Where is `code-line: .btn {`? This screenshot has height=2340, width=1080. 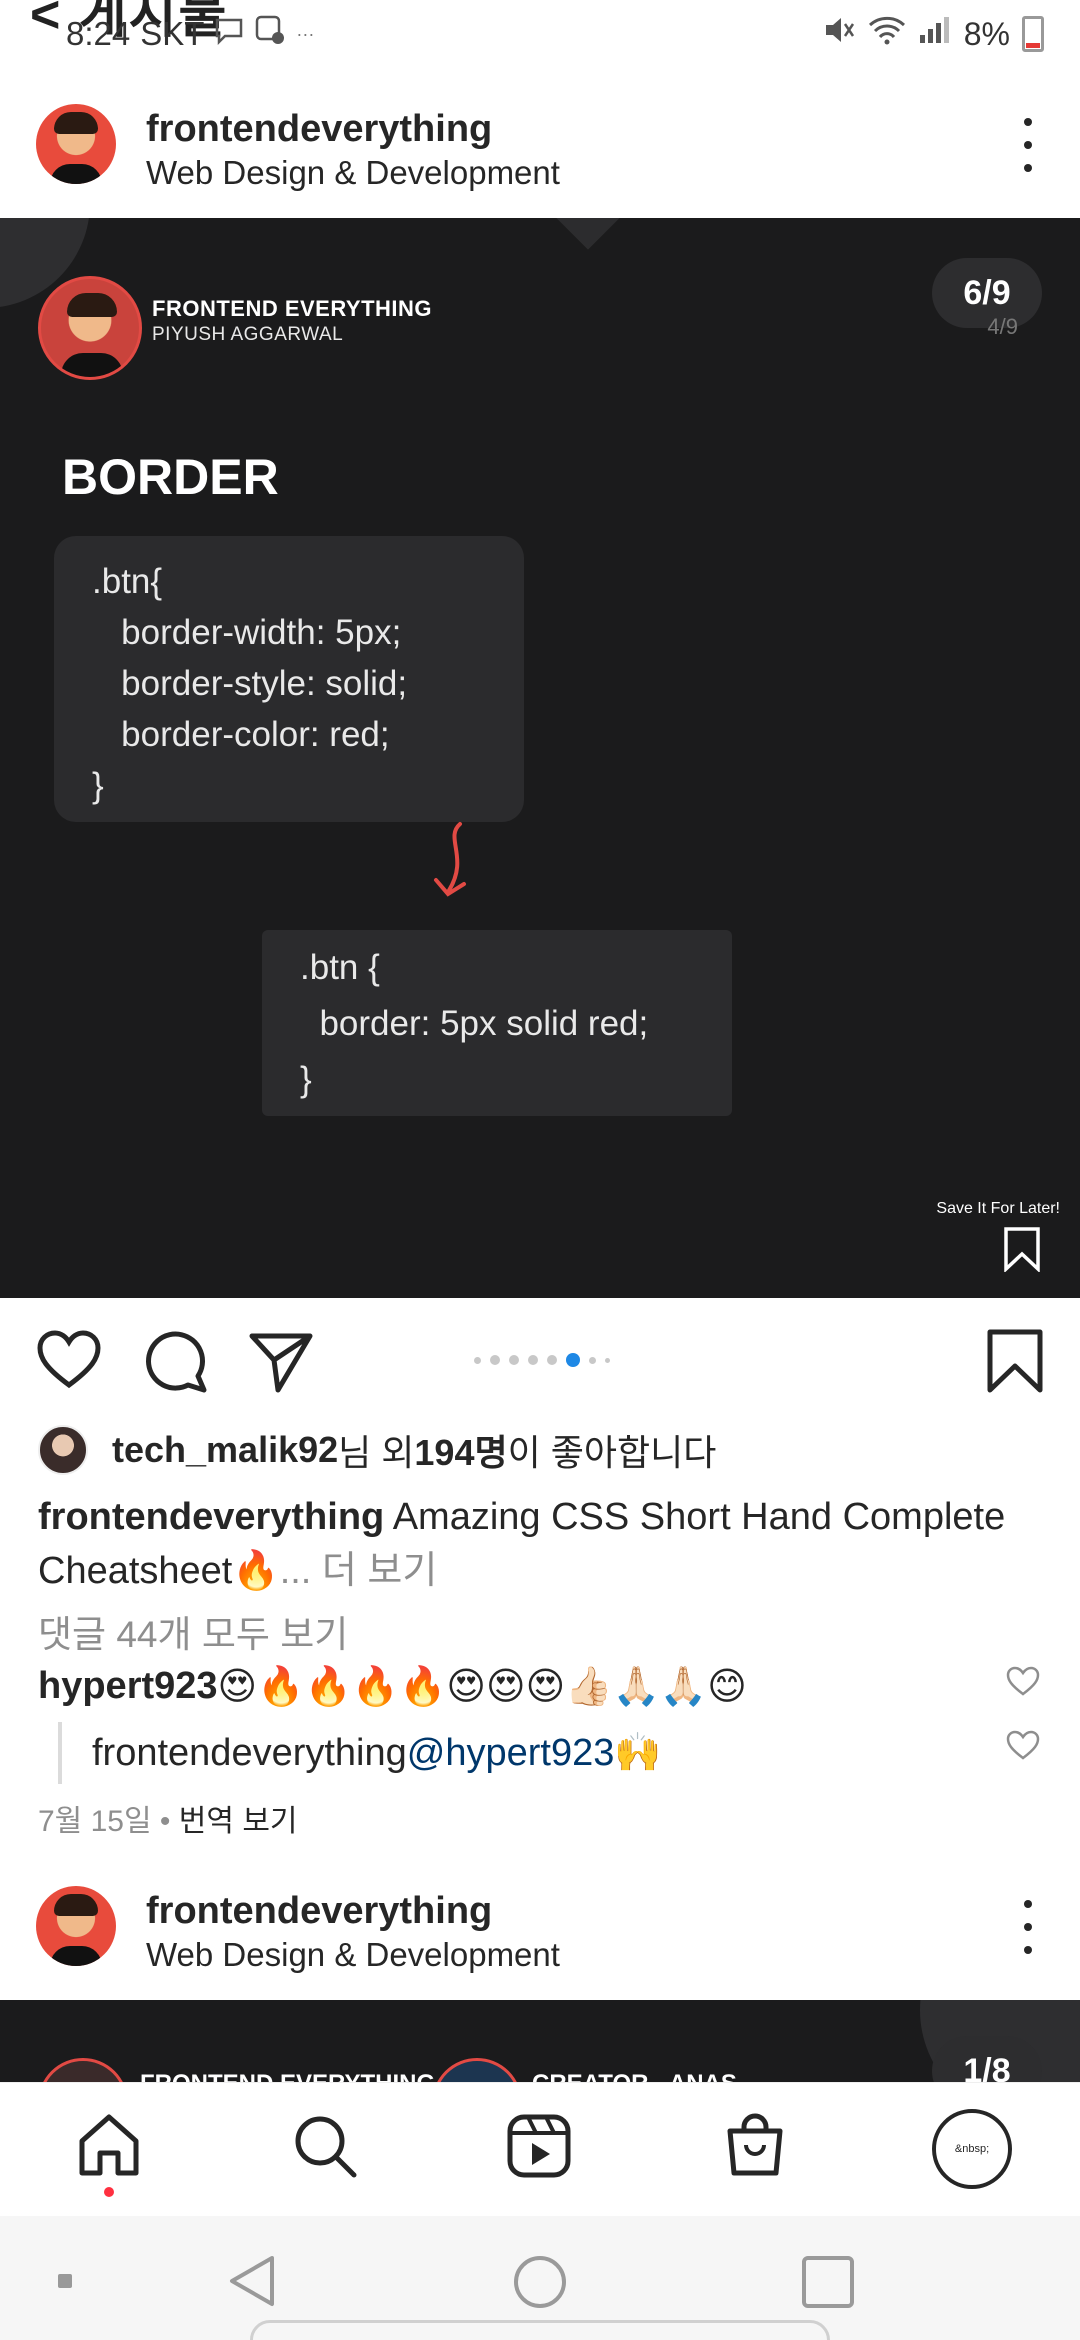 code-line: .btn { is located at coordinates (340, 967).